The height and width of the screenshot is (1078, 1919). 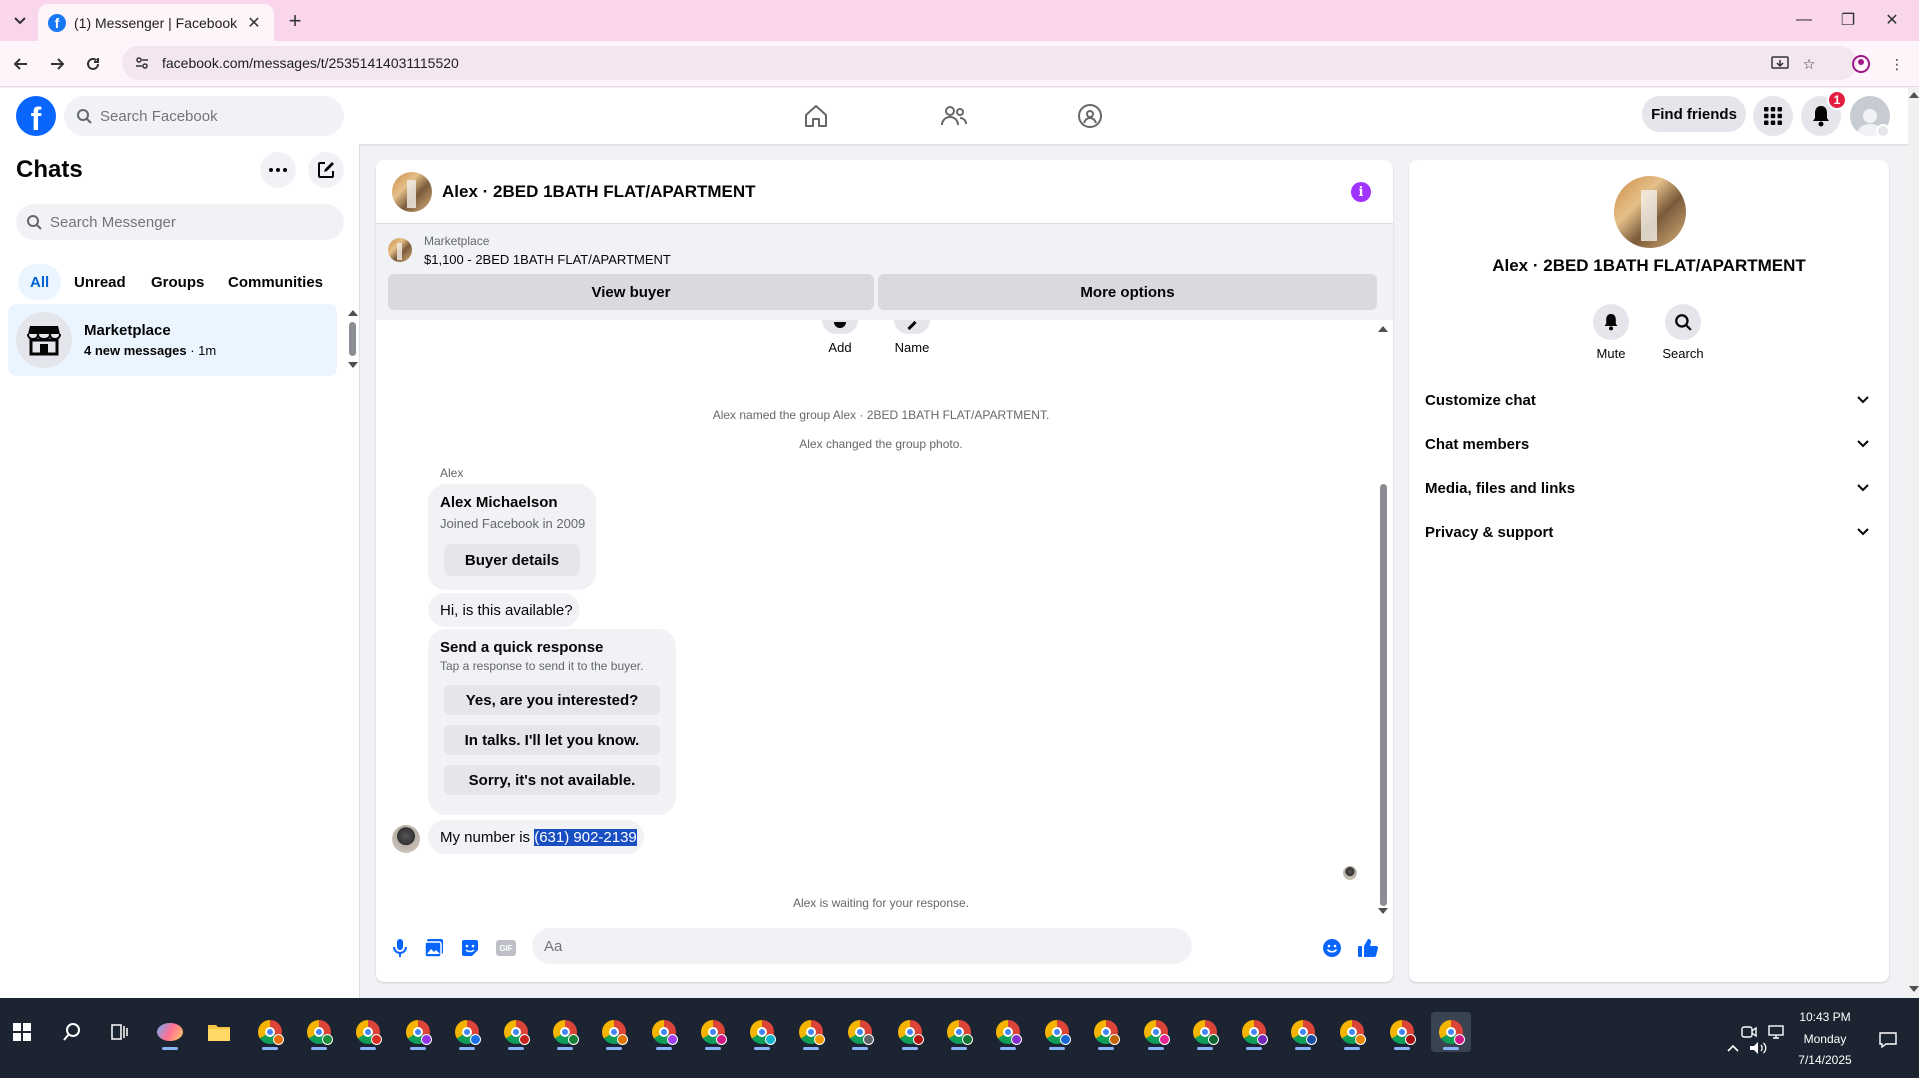 What do you see at coordinates (1888, 1040) in the screenshot?
I see `notifications-icon` at bounding box center [1888, 1040].